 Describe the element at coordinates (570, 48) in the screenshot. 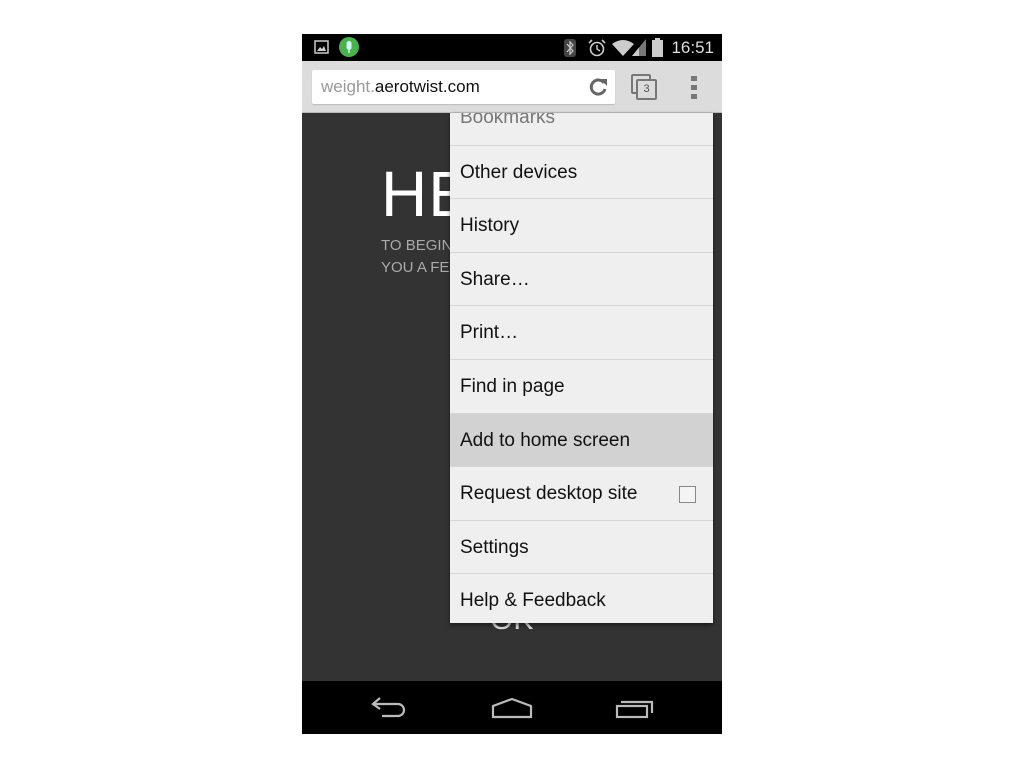

I see `bluetooth-icon` at that location.